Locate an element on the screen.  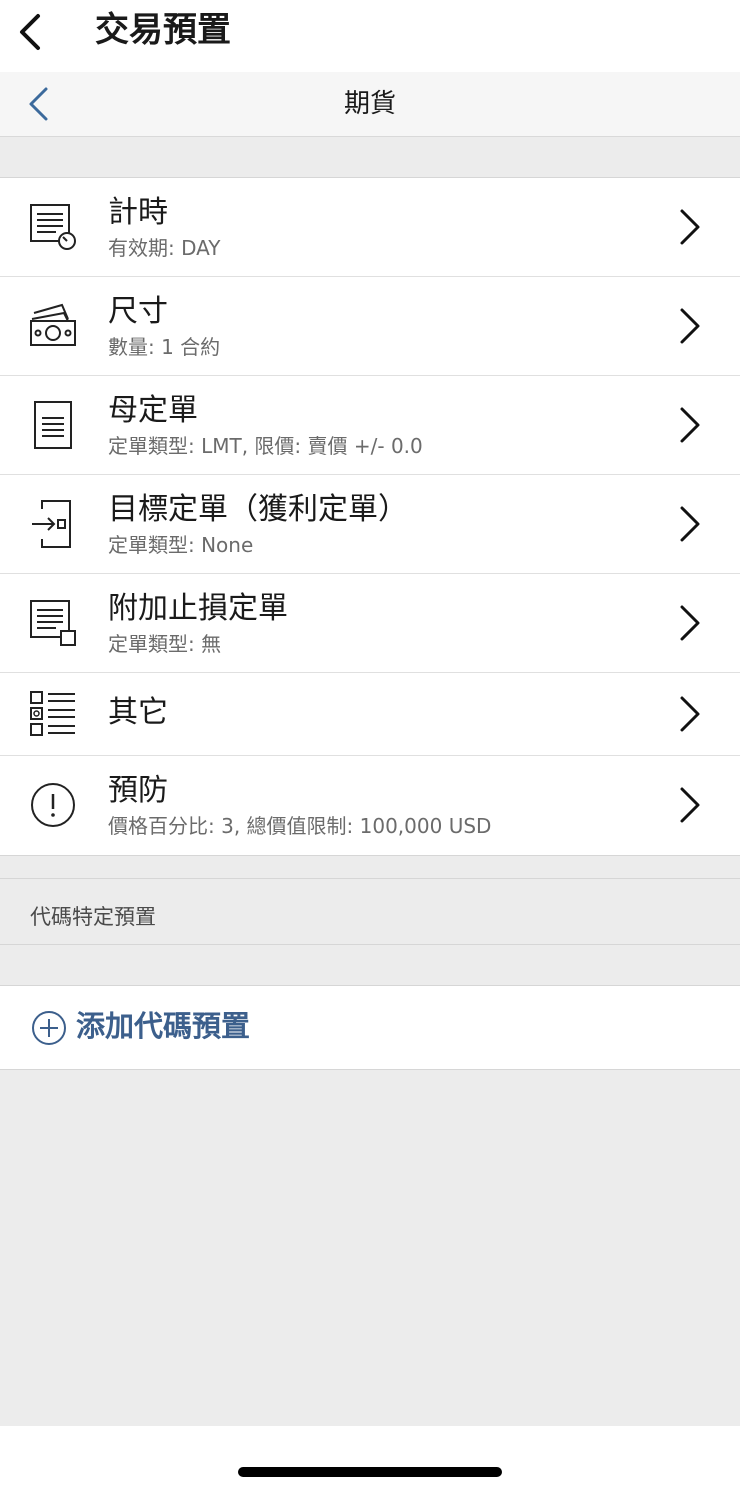
misc-list-icon is located at coordinates (52, 713).